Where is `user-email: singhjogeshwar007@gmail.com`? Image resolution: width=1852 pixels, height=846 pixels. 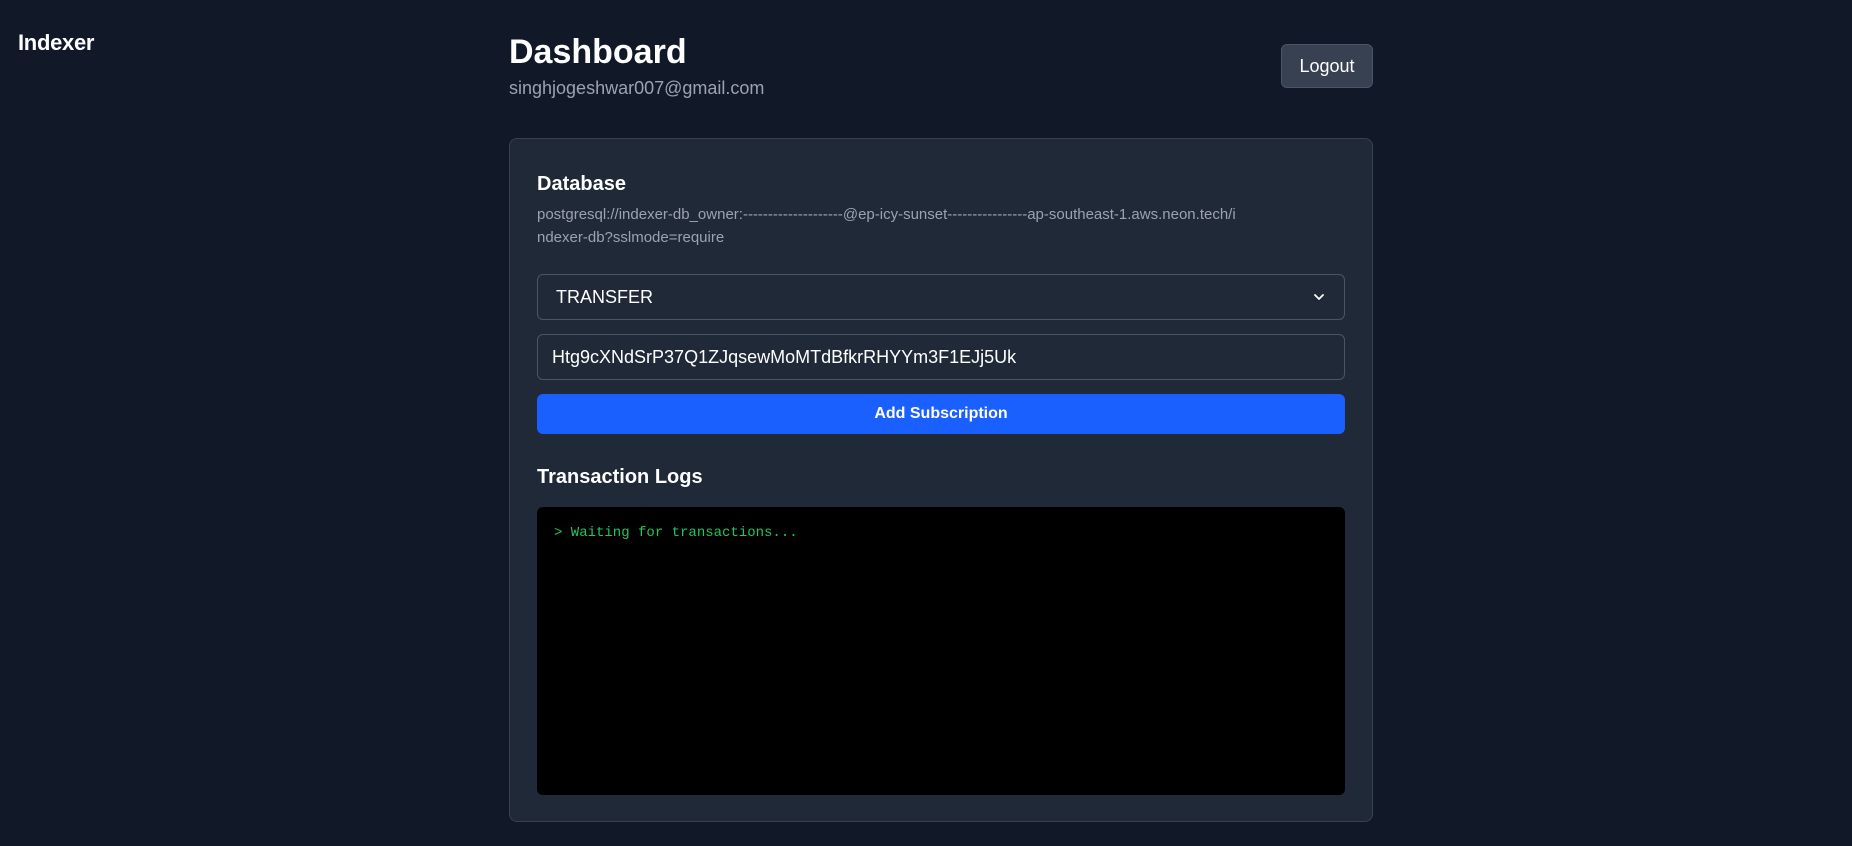
user-email: singhjogeshwar007@gmail.com is located at coordinates (637, 88).